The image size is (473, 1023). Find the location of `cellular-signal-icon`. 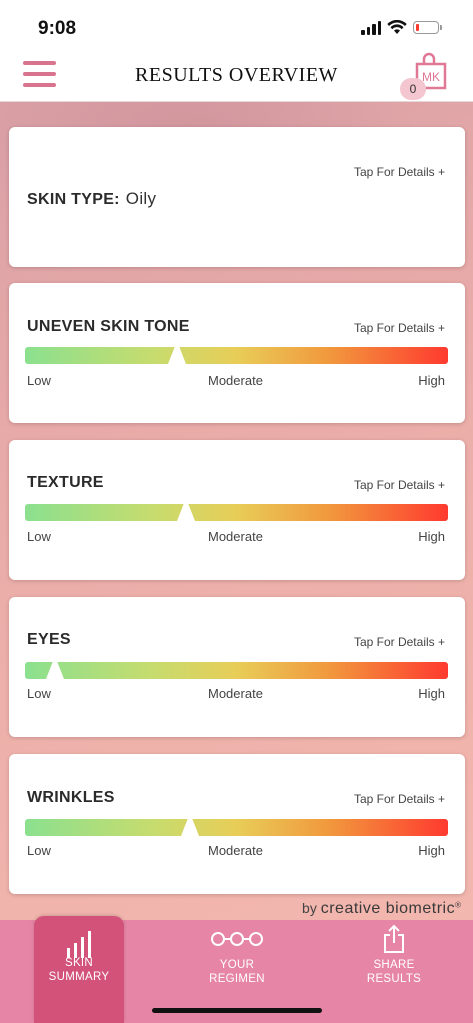

cellular-signal-icon is located at coordinates (371, 27).